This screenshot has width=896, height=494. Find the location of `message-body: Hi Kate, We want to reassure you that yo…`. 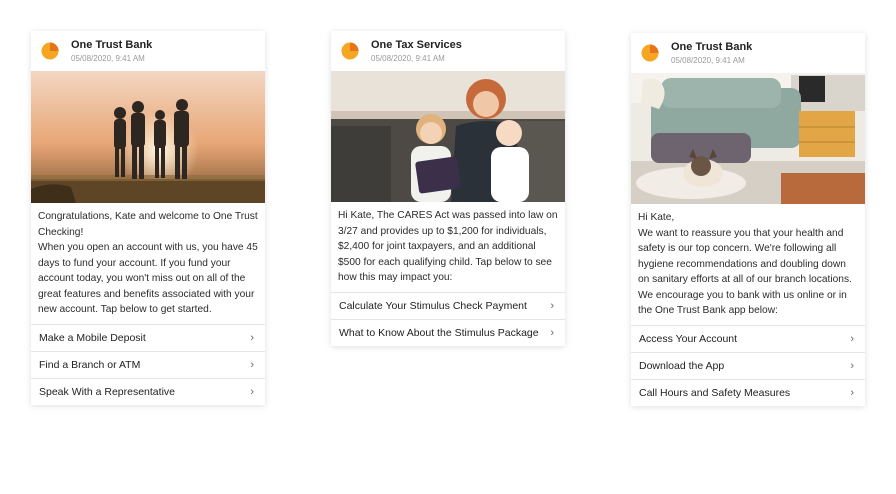

message-body: Hi Kate, We want to reassure you that yo… is located at coordinates (748, 264).